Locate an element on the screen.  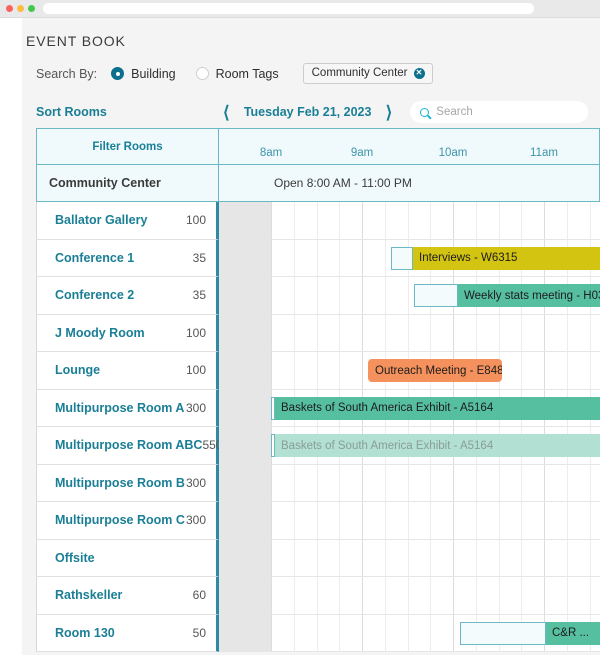
radio-option-building: Building is located at coordinates (143, 74).